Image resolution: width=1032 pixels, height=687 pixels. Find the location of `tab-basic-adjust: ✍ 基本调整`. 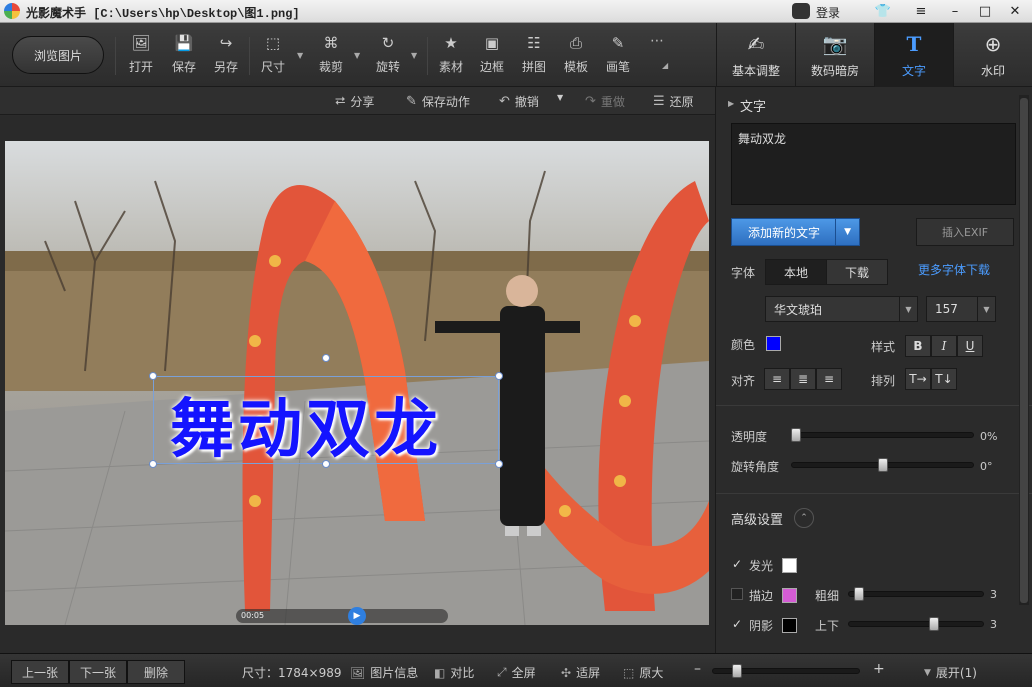

tab-basic-adjust: ✍ 基本调整 is located at coordinates (755, 55).